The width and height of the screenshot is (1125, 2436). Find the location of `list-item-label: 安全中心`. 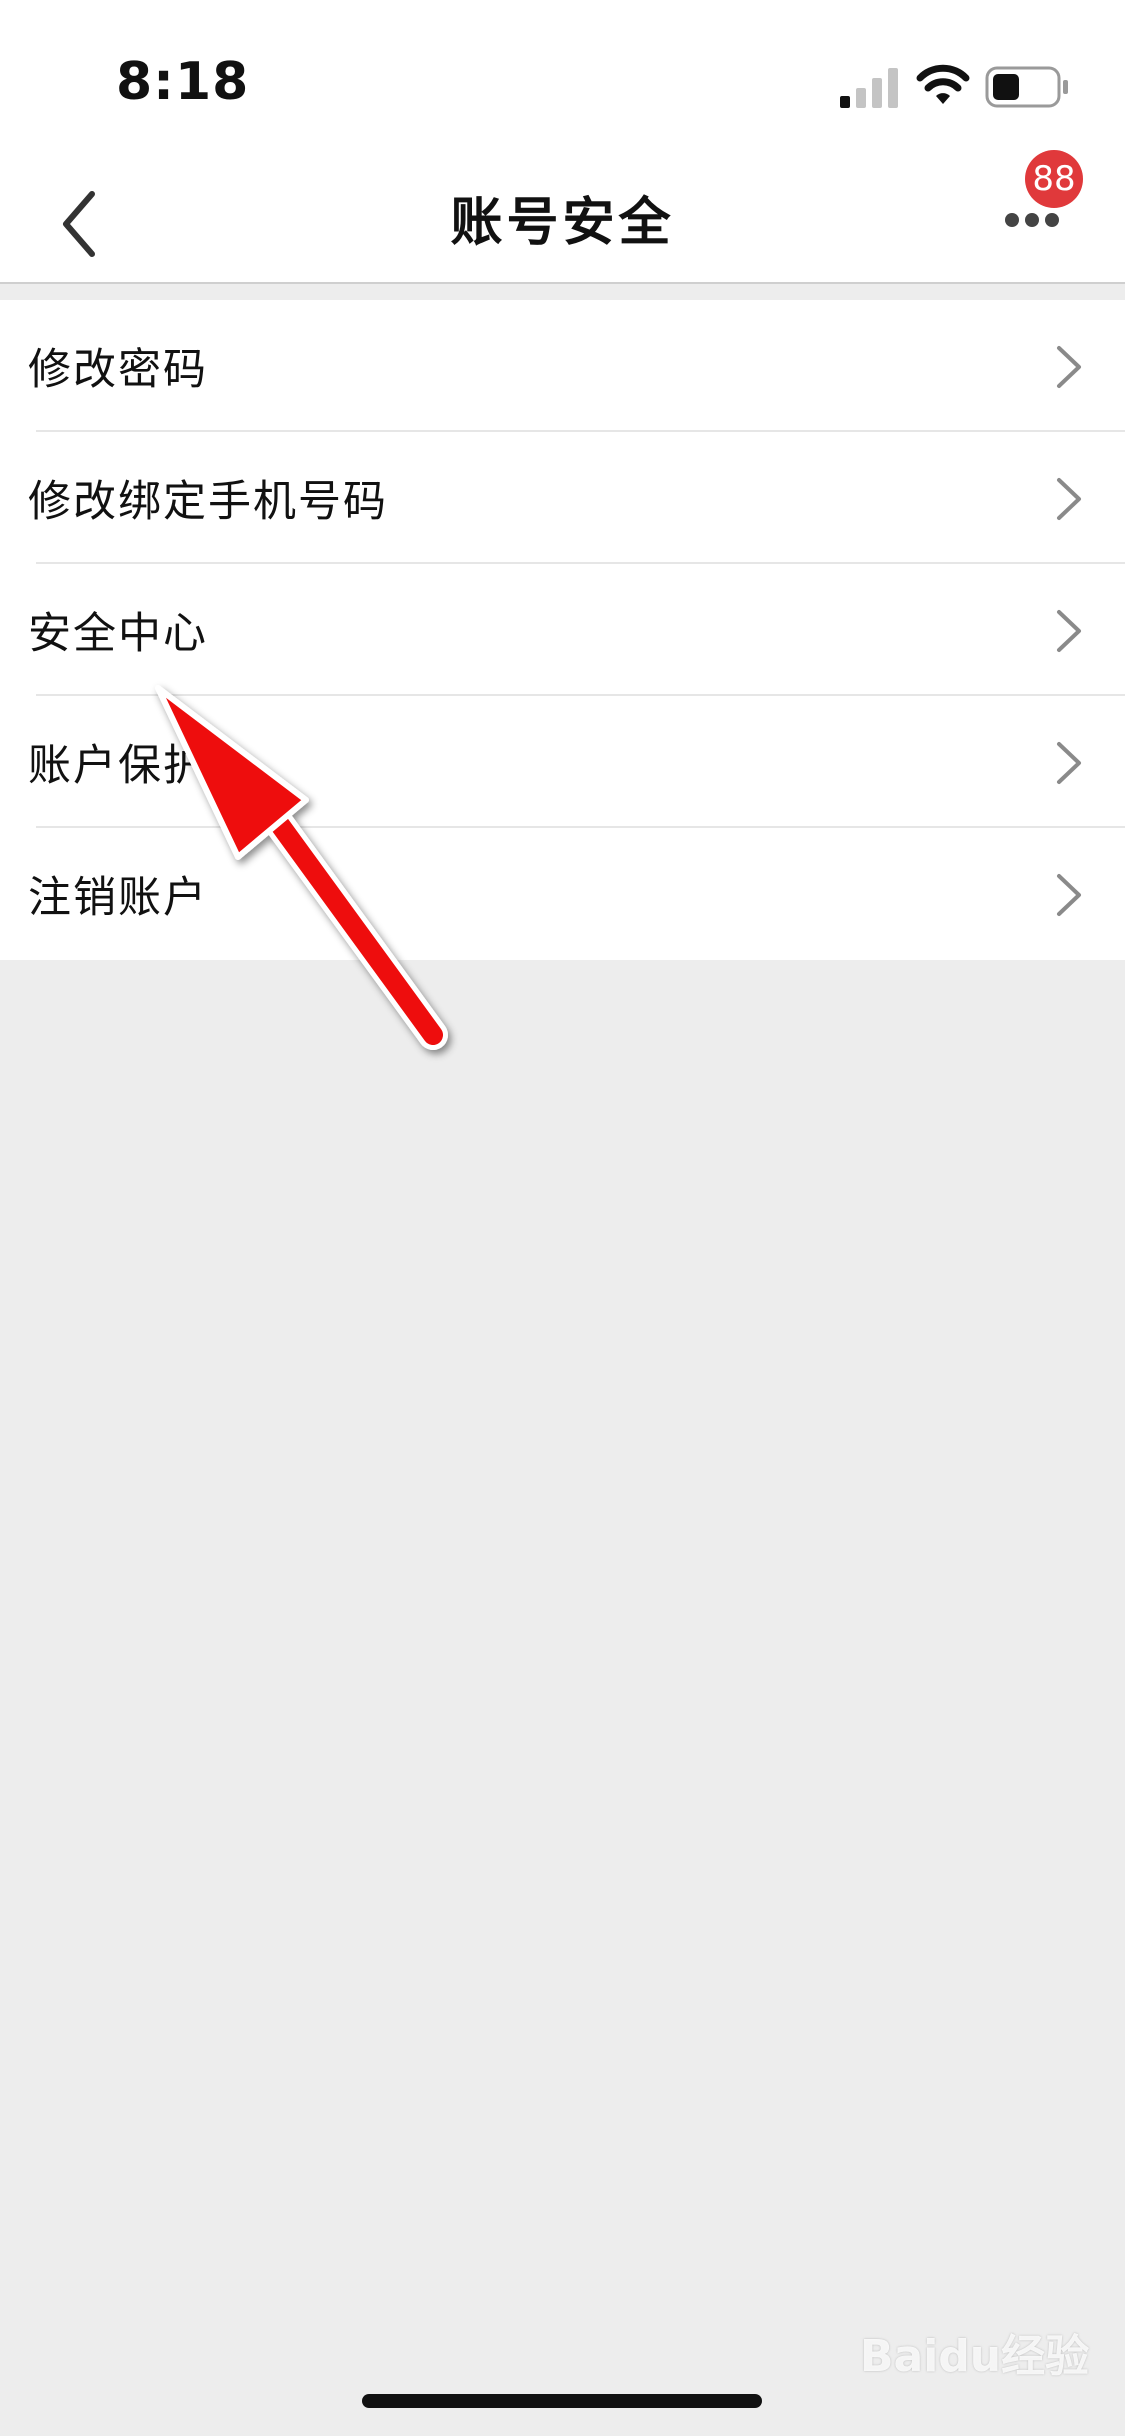

list-item-label: 安全中心 is located at coordinates (118, 634).